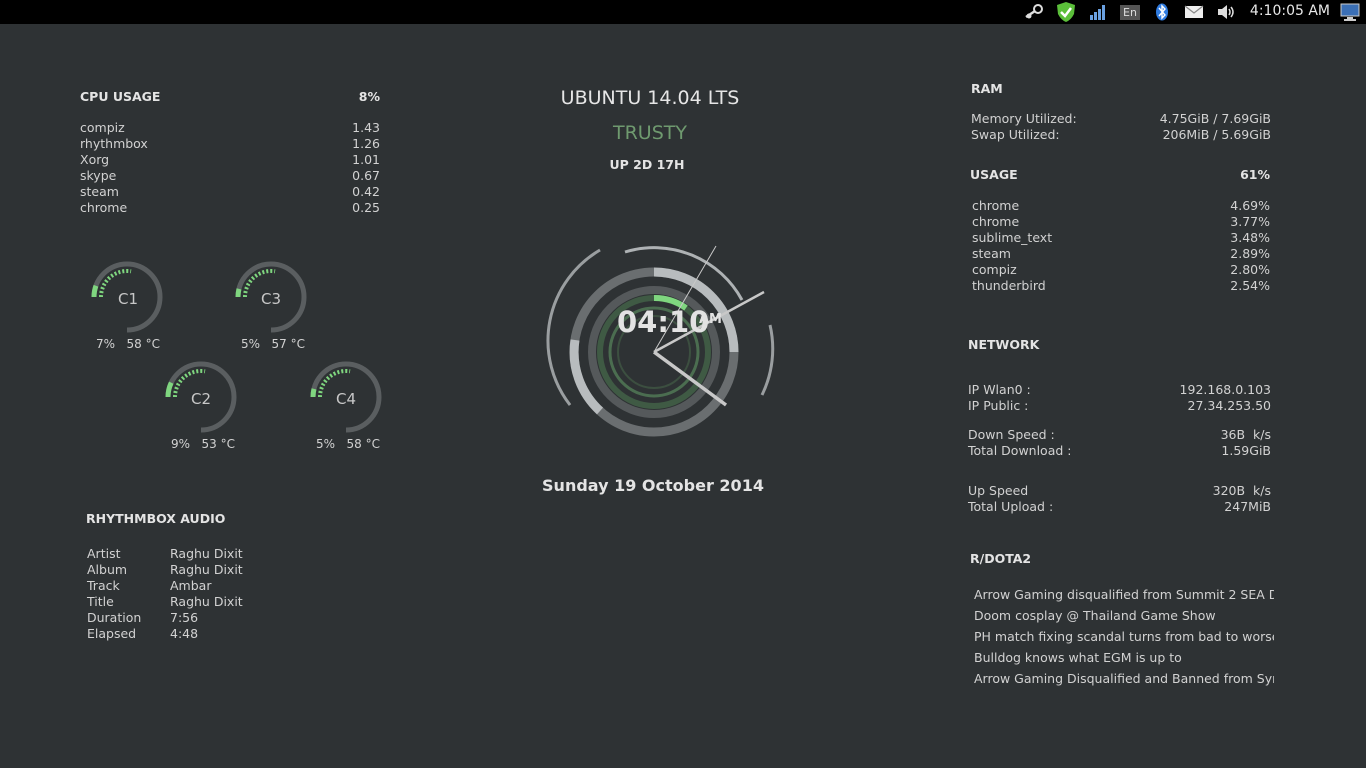  I want to click on cpu-process-value: 0.67, so click(366, 175).